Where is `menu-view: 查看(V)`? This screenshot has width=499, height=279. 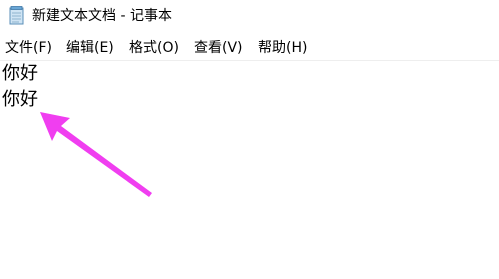
menu-view: 查看(V) is located at coordinates (218, 48).